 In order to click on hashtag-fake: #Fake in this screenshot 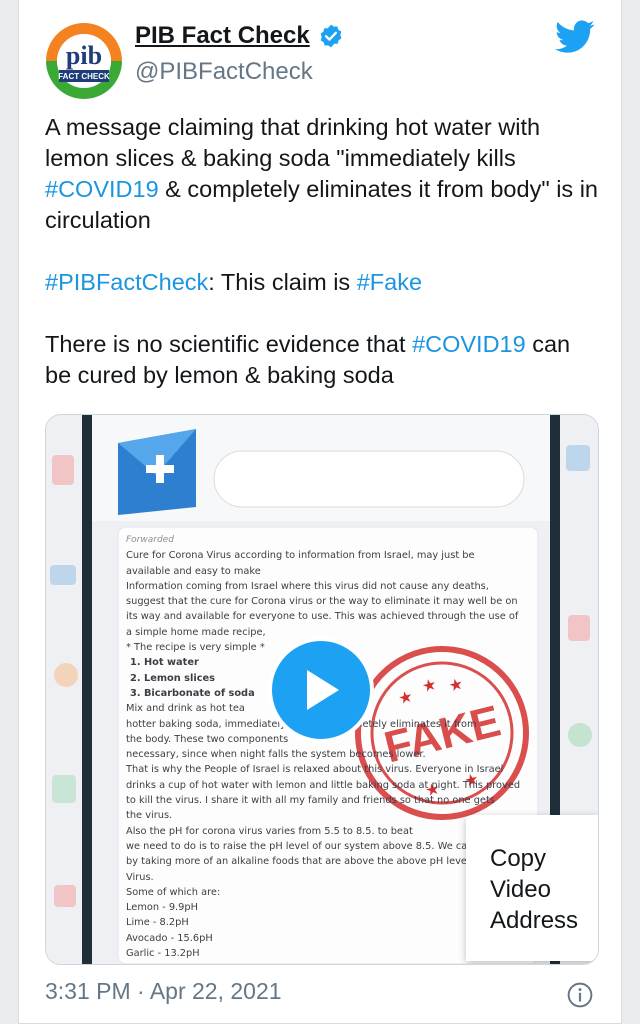, I will do `click(389, 282)`.